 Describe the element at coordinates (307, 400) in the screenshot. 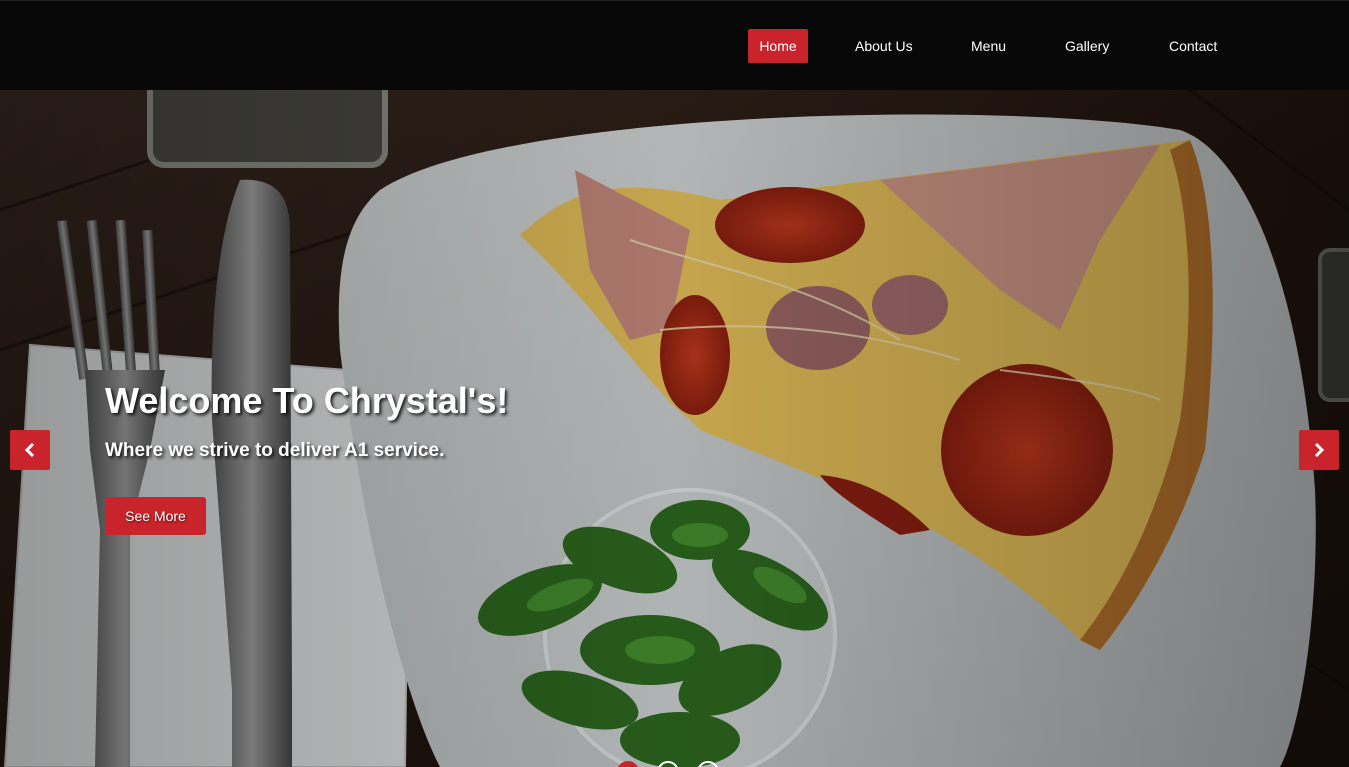

I see `hero-title: Welcome To Chrystal's!` at that location.